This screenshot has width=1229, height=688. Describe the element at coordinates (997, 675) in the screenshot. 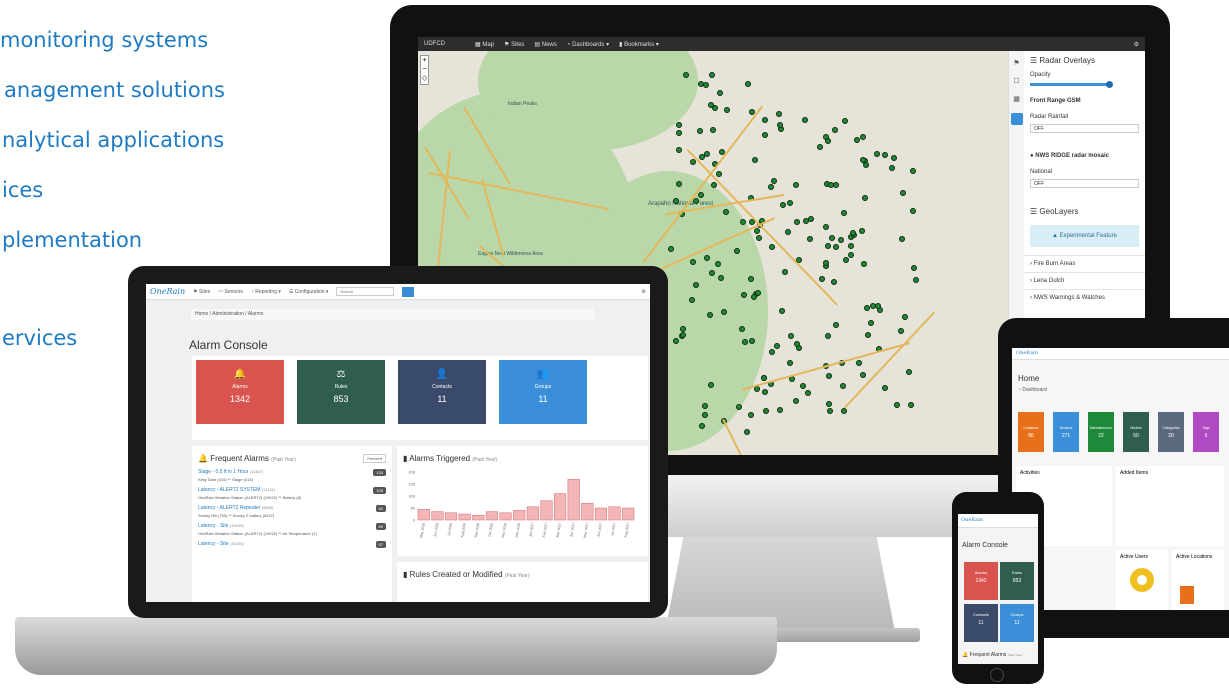

I see `home-button` at that location.